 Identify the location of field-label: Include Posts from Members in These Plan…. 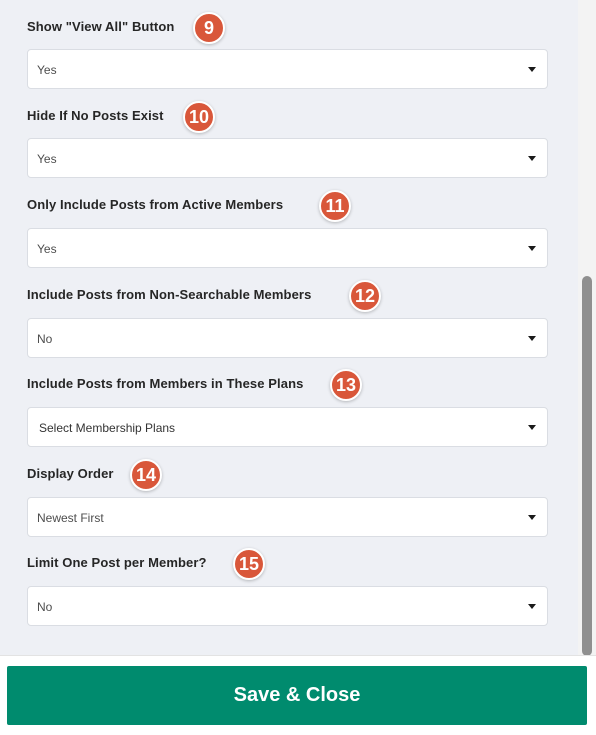
(165, 383).